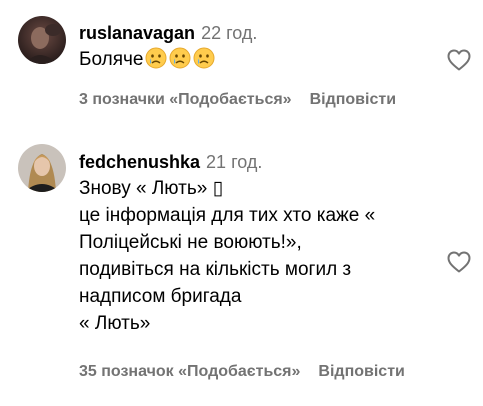 The image size is (483, 406). I want to click on comment-header: fedchenushka 21 год., so click(170, 162).